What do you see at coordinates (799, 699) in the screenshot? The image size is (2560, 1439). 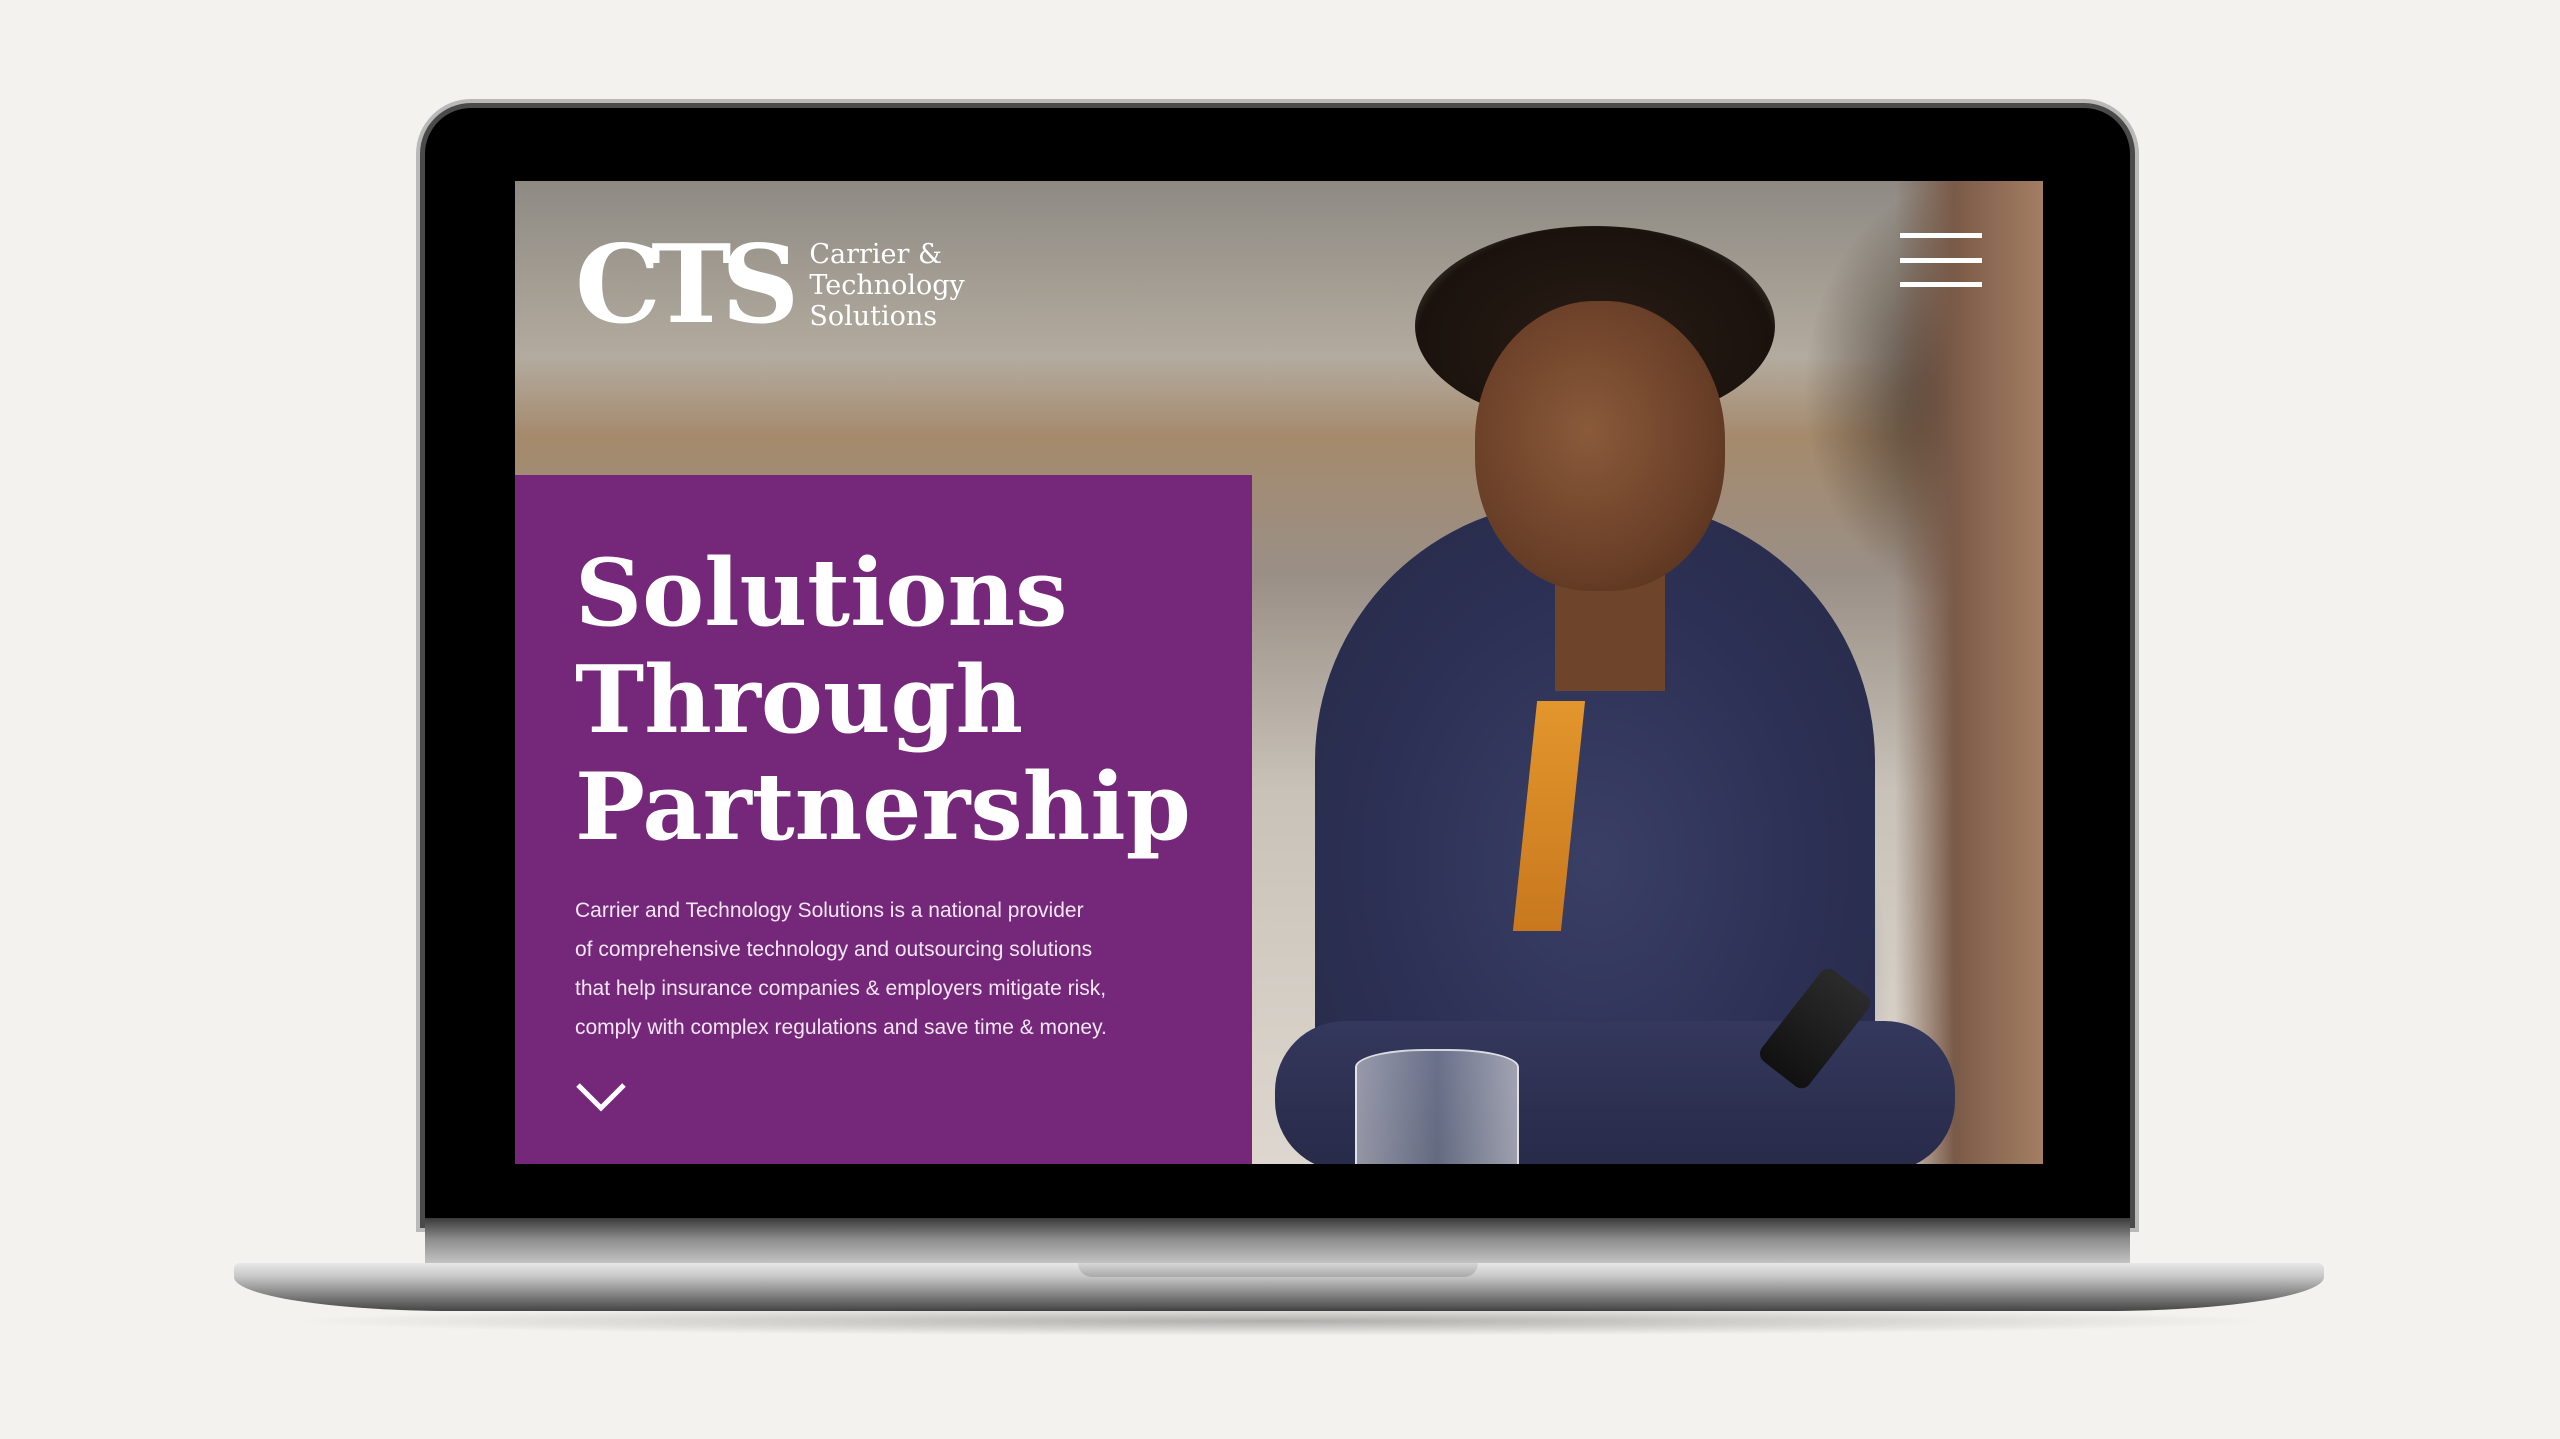 I see `hero-title-line: Through` at bounding box center [799, 699].